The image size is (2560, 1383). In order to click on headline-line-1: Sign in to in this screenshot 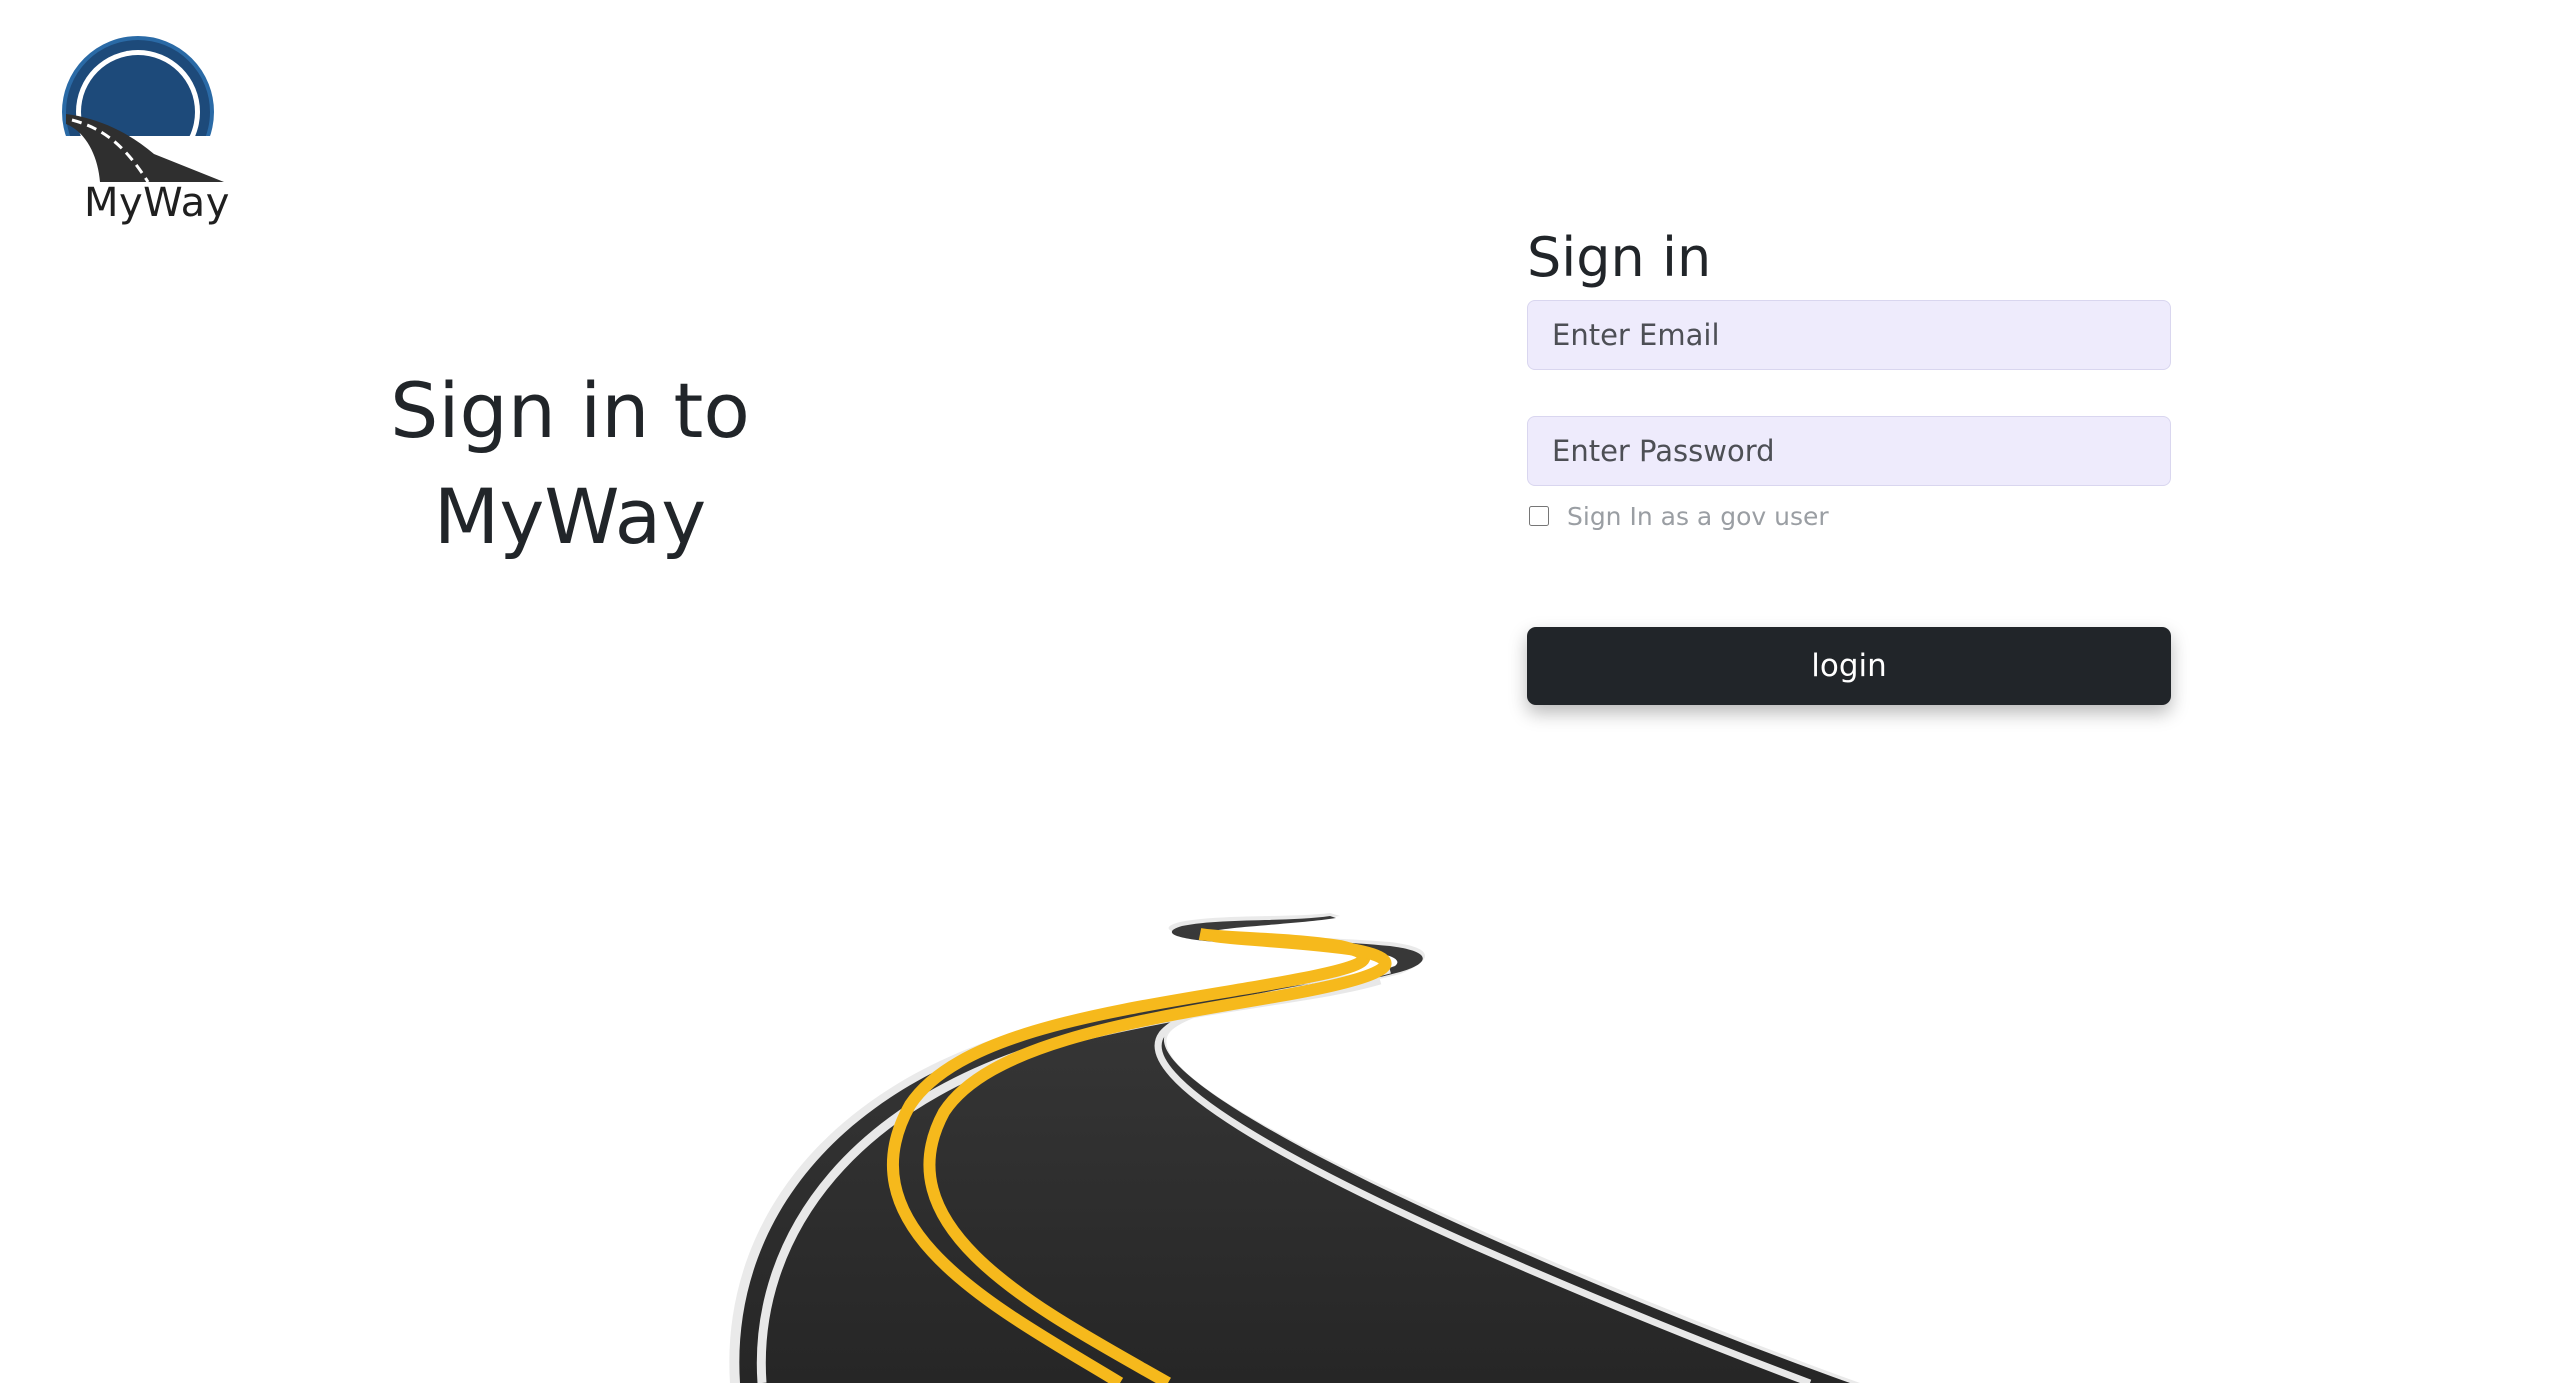, I will do `click(570, 410)`.